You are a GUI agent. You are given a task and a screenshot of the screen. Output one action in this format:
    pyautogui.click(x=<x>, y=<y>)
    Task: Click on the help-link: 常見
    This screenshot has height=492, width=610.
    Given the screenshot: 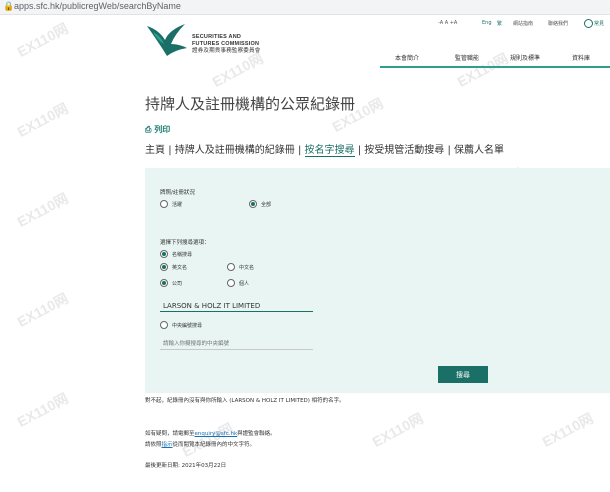 What is the action you would take?
    pyautogui.click(x=599, y=23)
    